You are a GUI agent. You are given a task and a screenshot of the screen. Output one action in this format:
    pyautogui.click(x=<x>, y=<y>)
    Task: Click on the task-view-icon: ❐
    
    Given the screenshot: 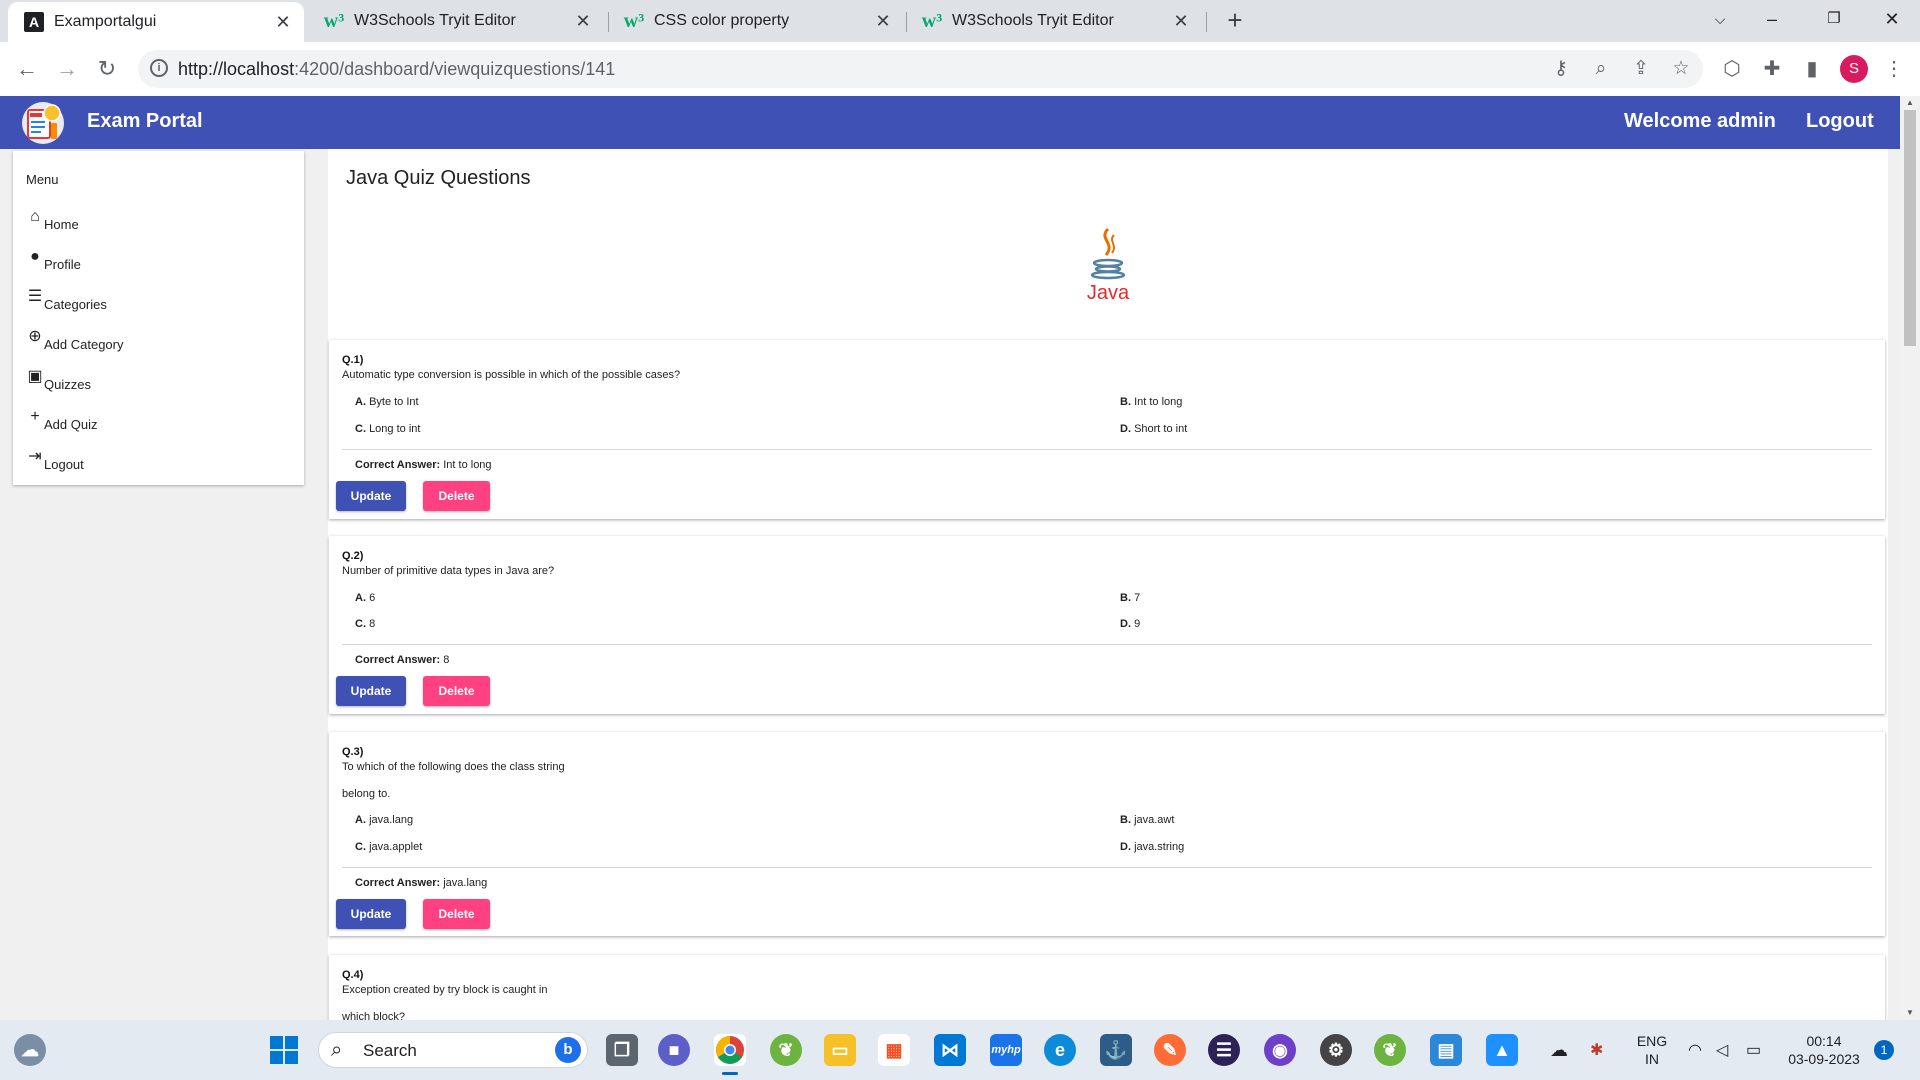 What is the action you would take?
    pyautogui.click(x=622, y=1050)
    